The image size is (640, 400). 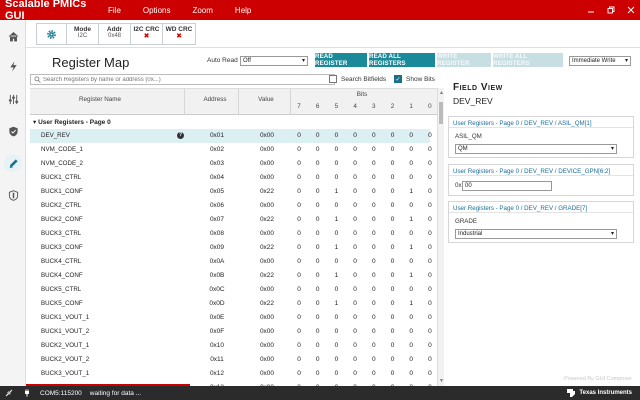 I want to click on search-bitfields-toggle: Search Bitfields, so click(x=357, y=79).